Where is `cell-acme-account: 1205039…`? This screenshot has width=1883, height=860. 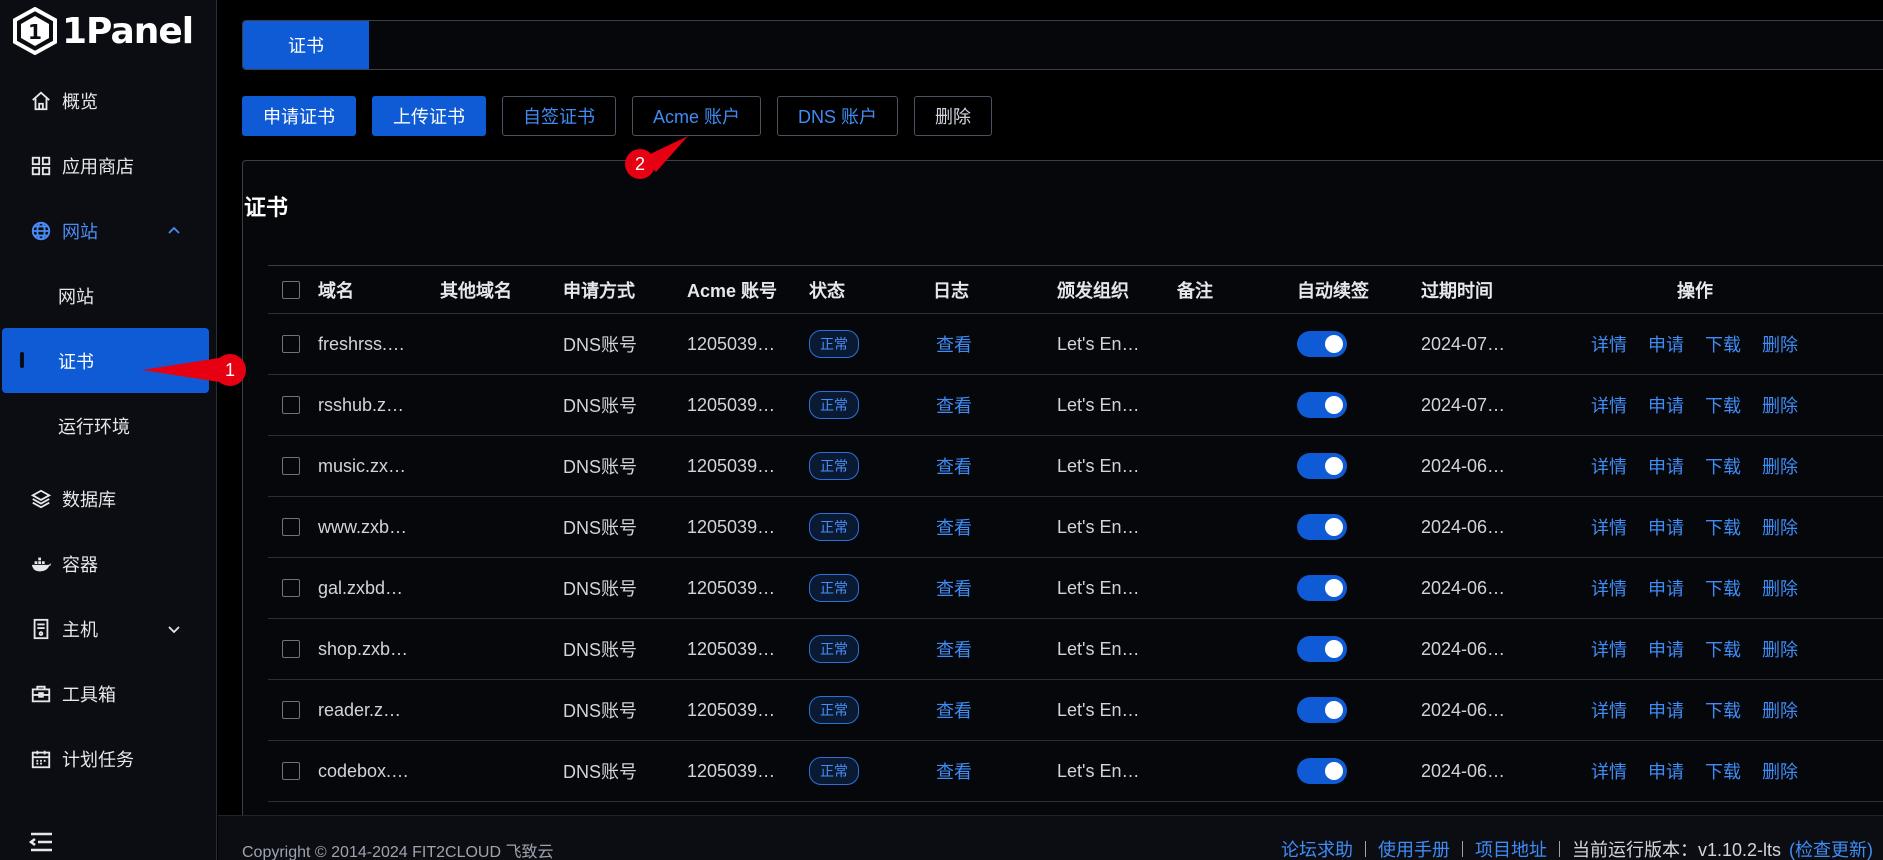
cell-acme-account: 1205039… is located at coordinates (731, 343).